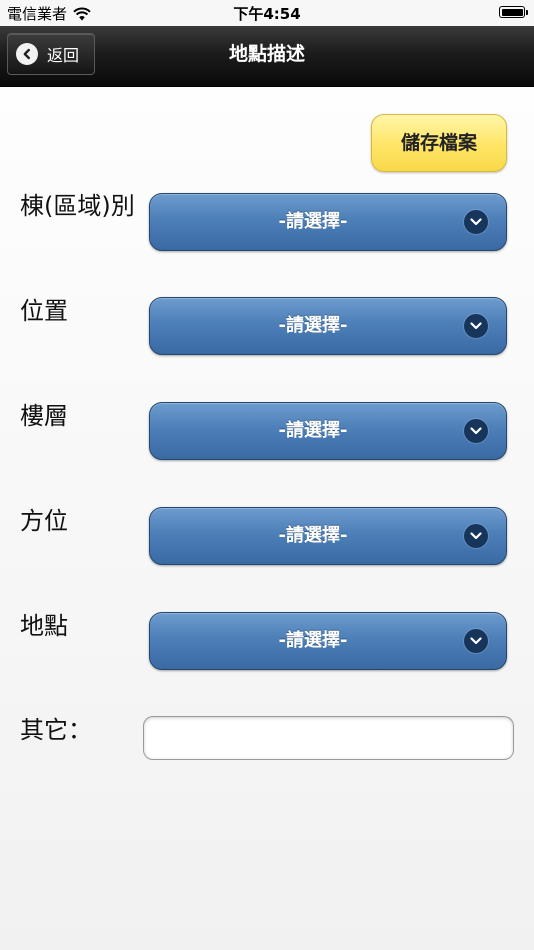 The image size is (534, 950). I want to click on location-select: -請選擇-, so click(328, 641).